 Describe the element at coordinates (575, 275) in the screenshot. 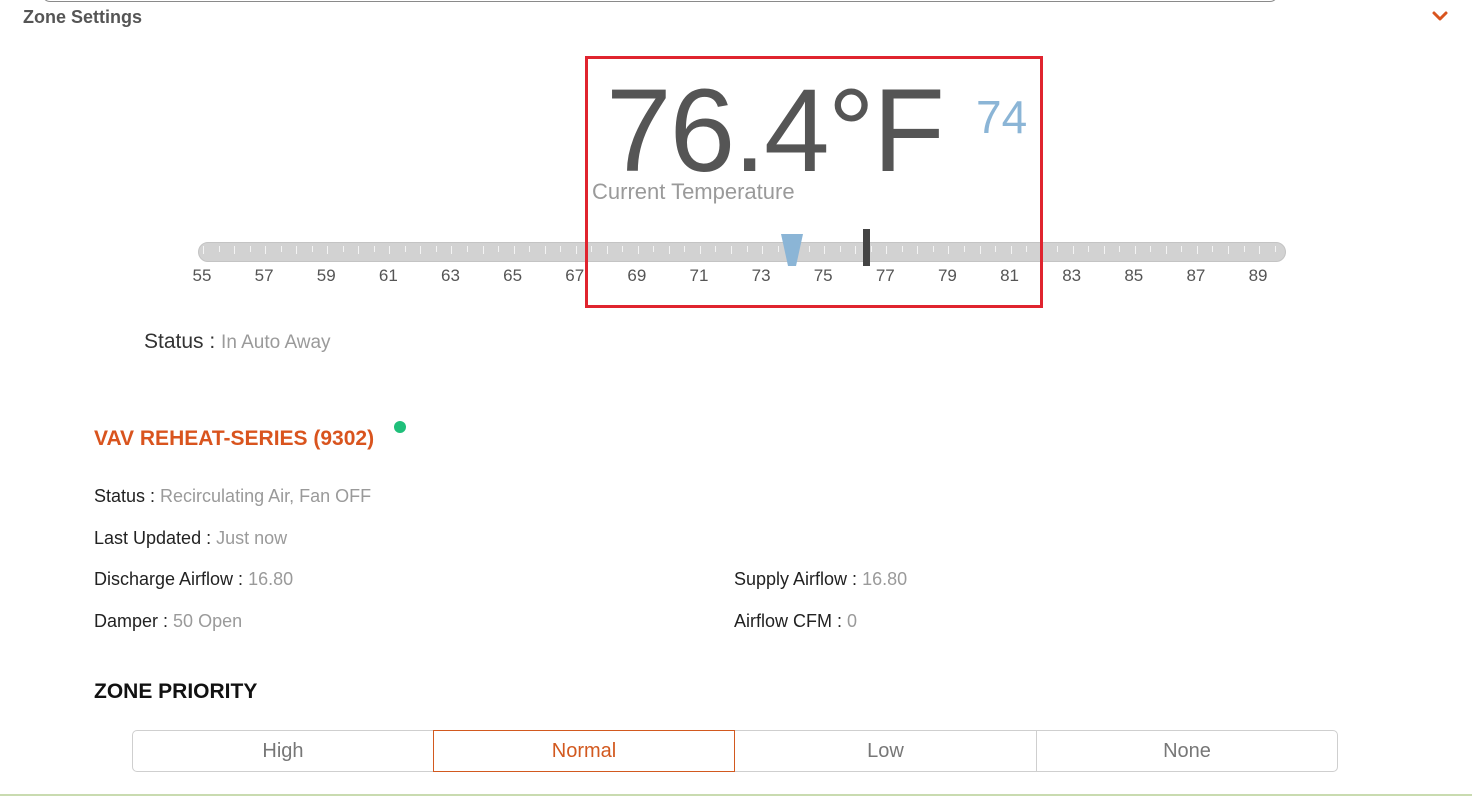

I see `slider-tick-label: 67` at that location.